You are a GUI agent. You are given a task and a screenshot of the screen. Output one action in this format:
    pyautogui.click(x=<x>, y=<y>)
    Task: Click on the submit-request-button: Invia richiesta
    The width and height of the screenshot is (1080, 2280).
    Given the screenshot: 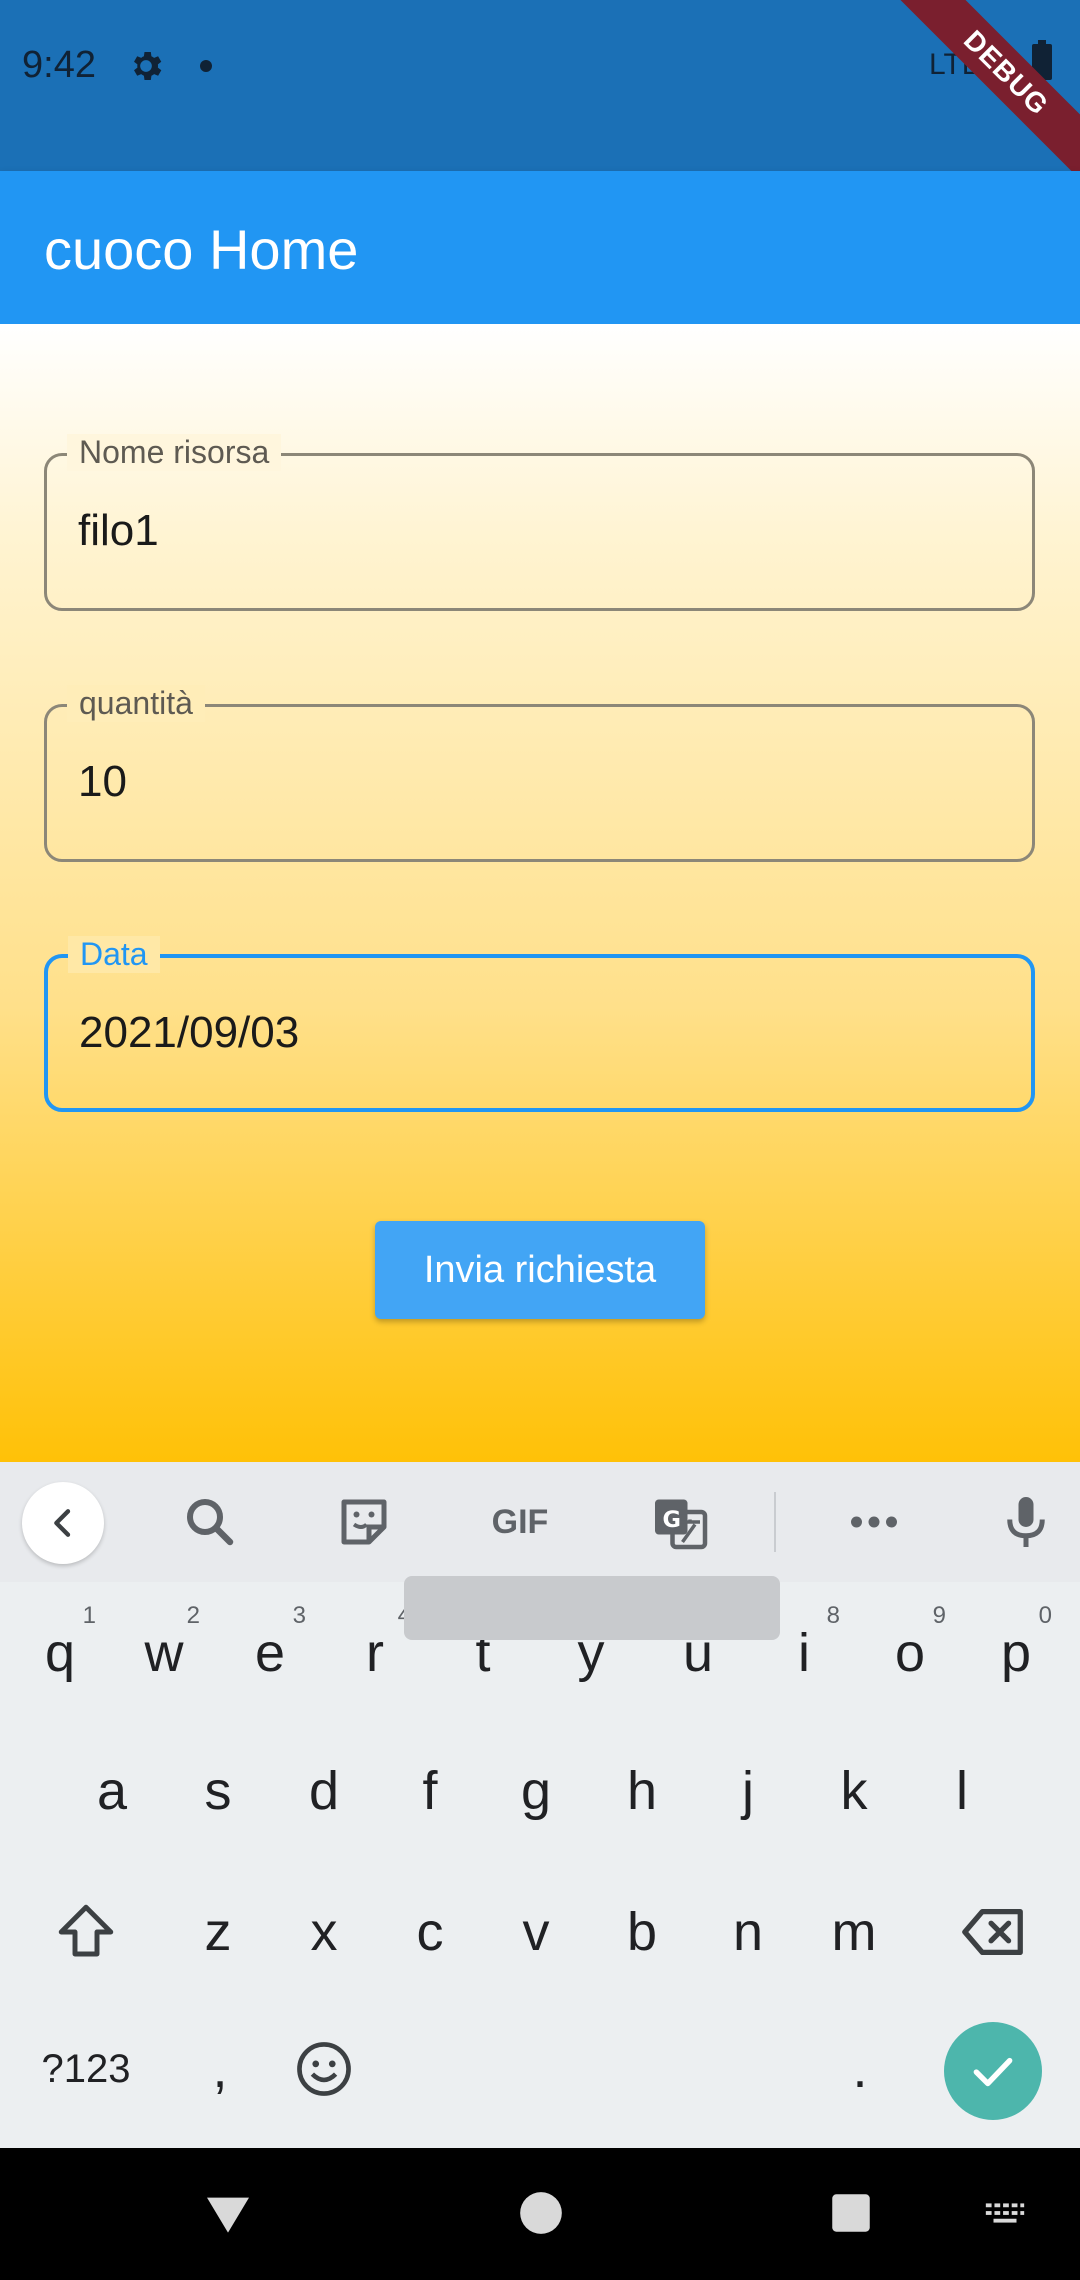 What is the action you would take?
    pyautogui.click(x=540, y=1270)
    